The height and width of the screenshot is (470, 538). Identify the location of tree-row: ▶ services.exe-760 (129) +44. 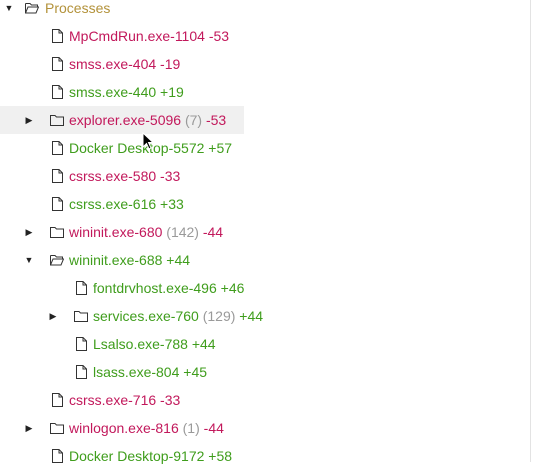
(265, 316).